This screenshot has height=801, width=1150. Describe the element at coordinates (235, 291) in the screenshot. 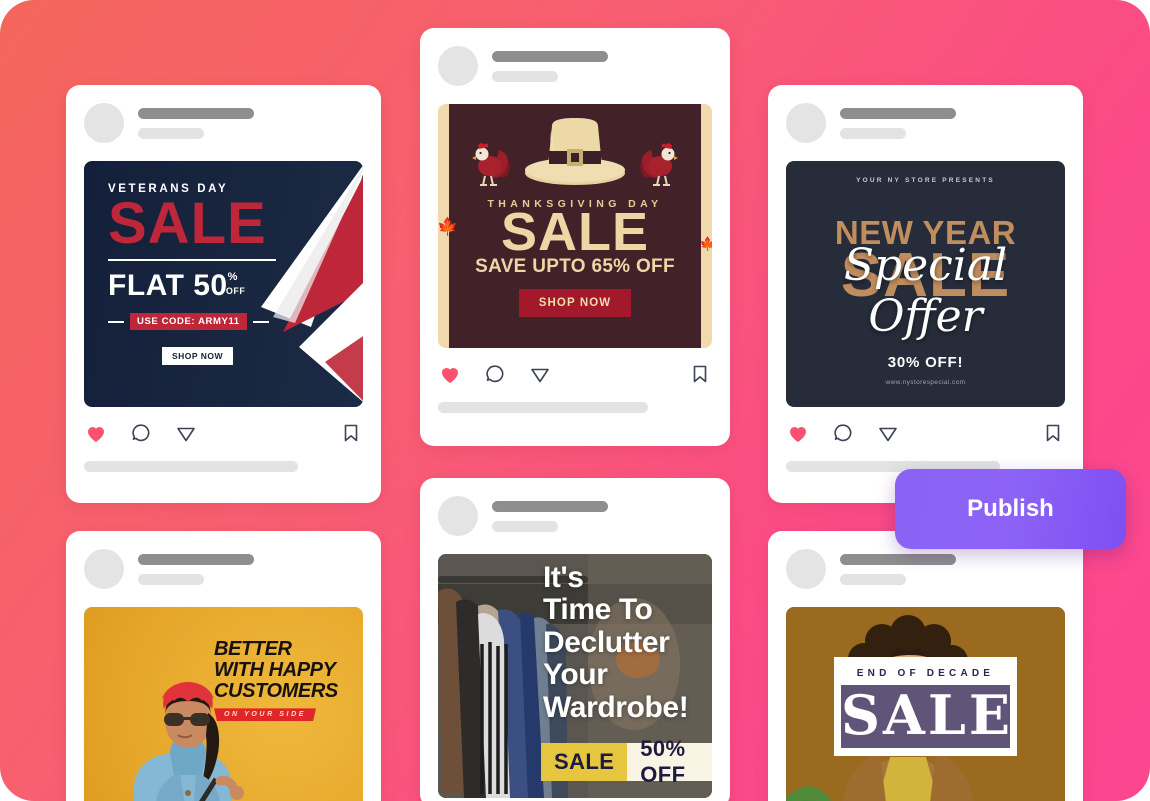

I see `offer-subscript: OFF` at that location.